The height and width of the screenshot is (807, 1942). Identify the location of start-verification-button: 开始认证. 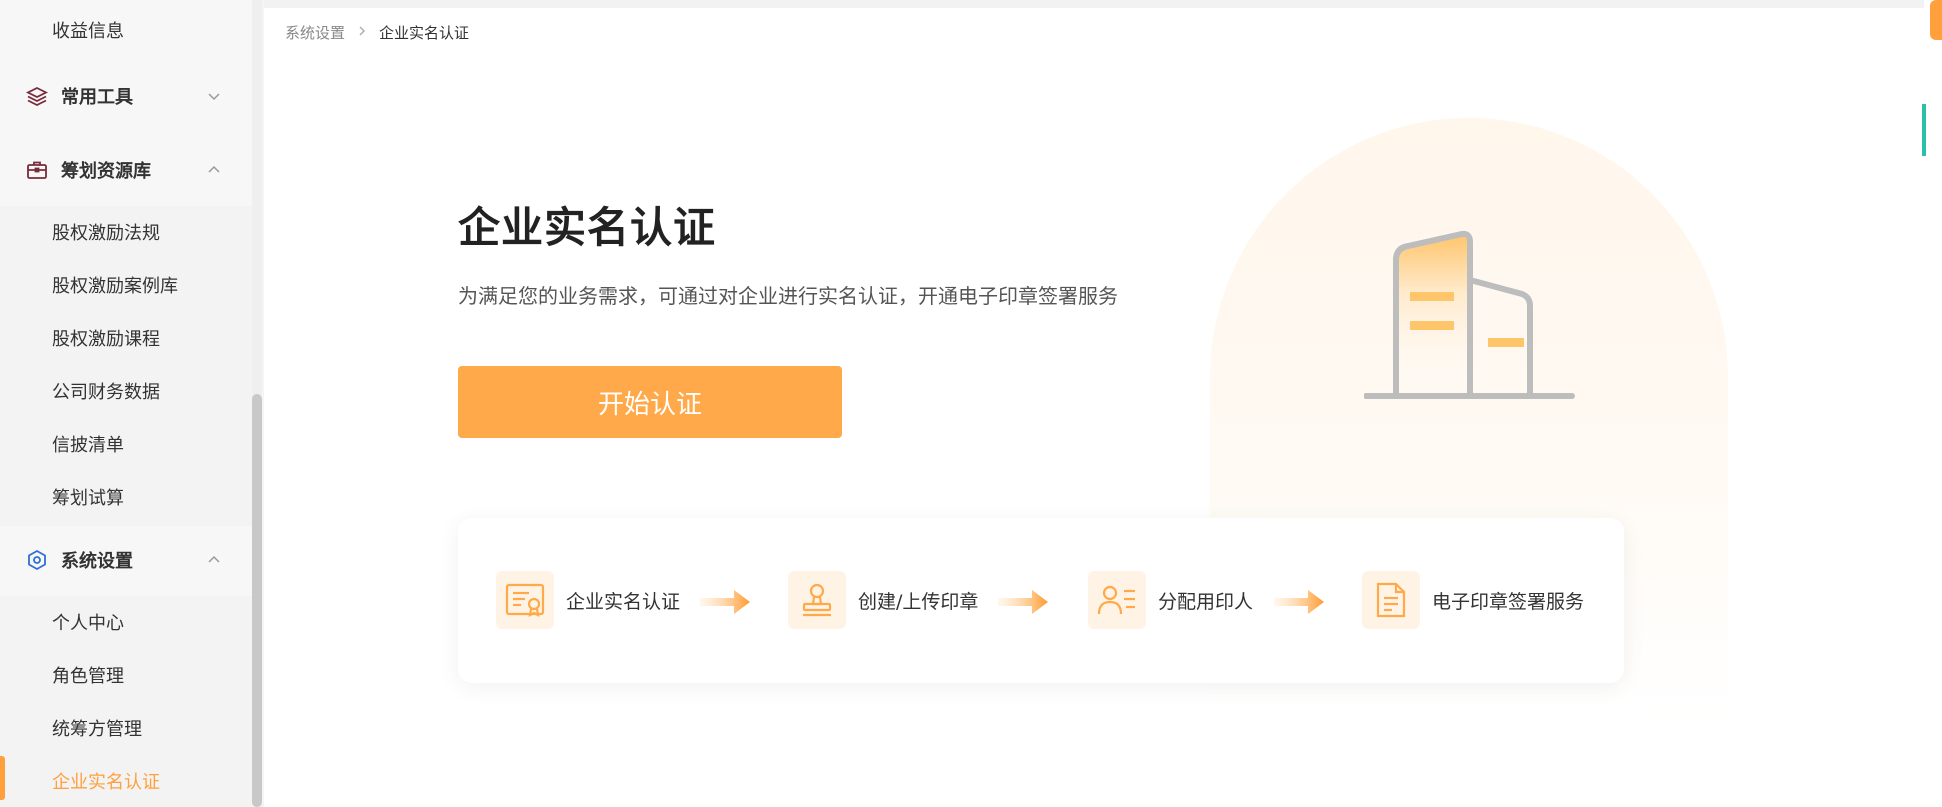
(650, 402).